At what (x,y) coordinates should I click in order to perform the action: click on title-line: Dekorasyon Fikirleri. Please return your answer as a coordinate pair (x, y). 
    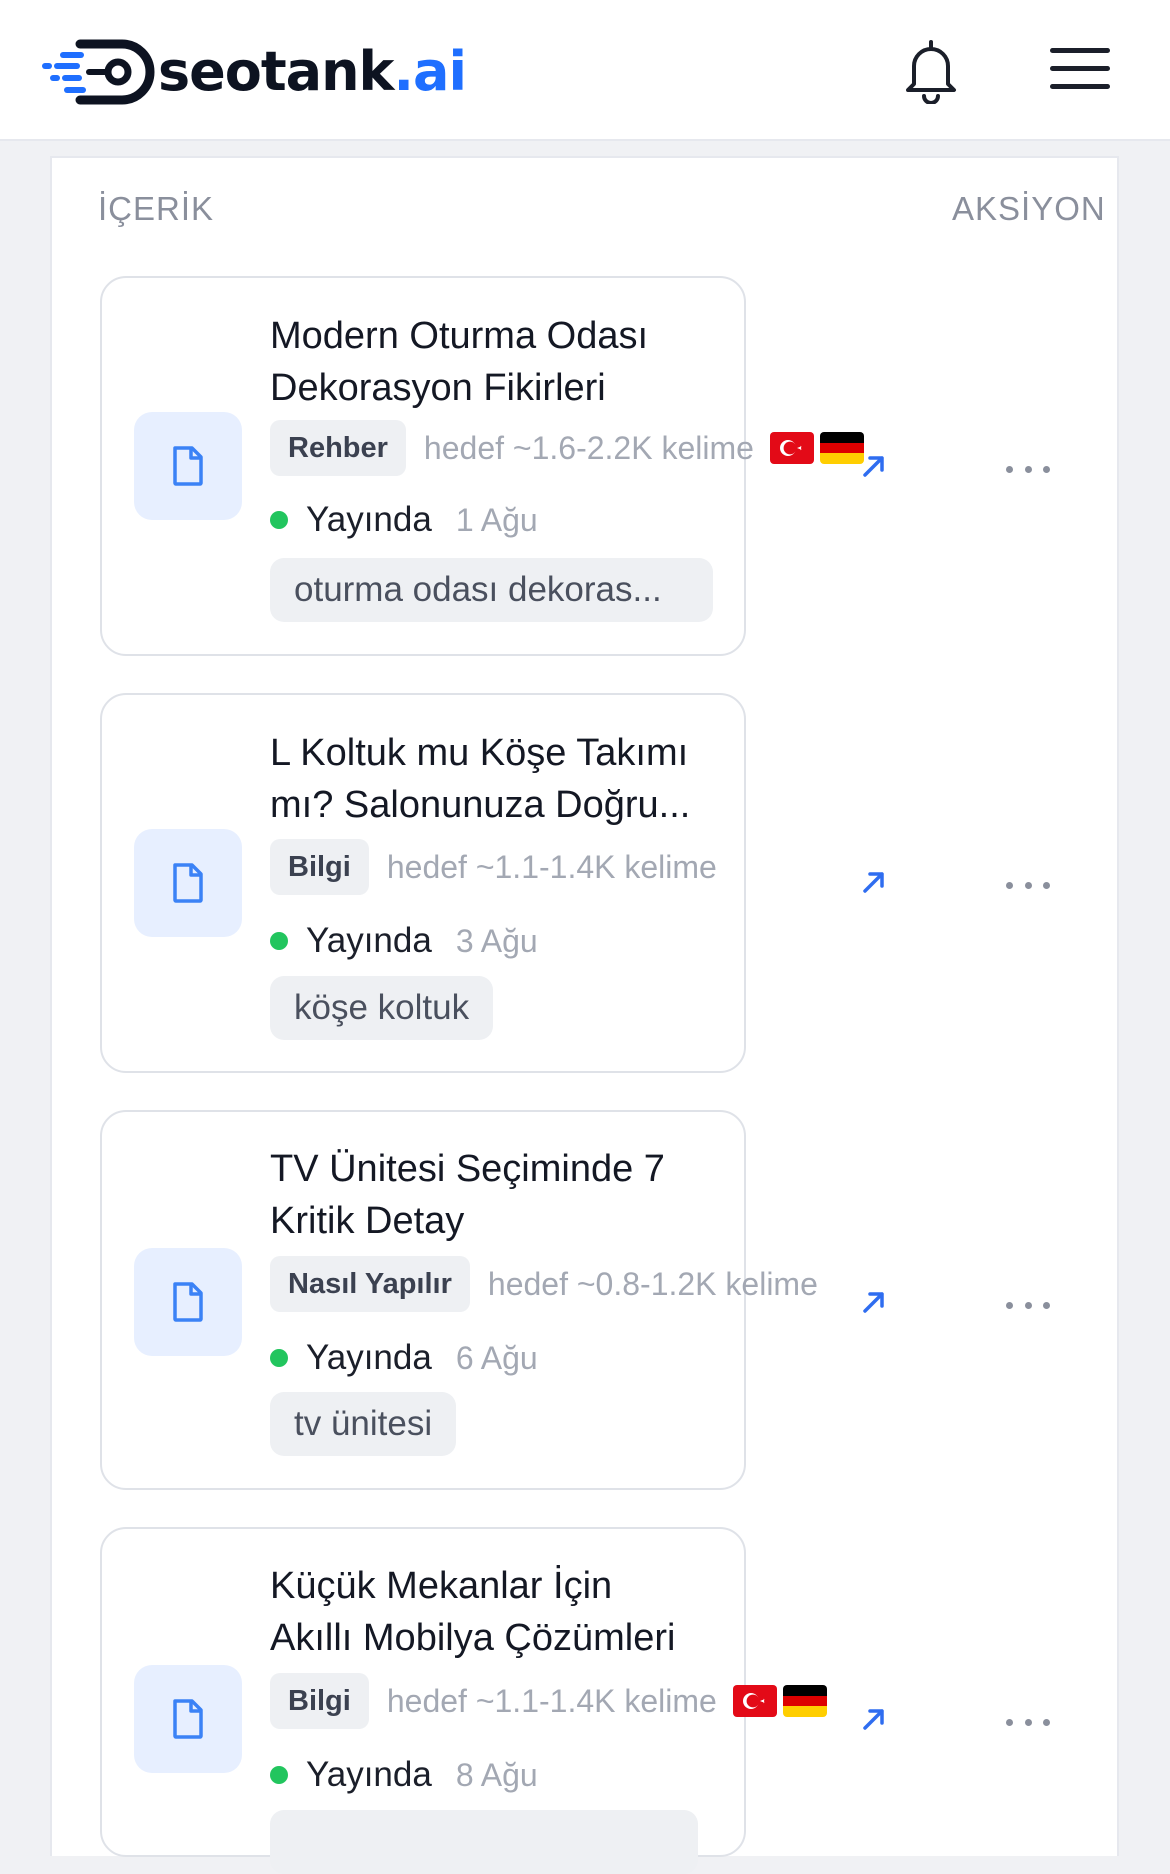
    Looking at the image, I should click on (438, 388).